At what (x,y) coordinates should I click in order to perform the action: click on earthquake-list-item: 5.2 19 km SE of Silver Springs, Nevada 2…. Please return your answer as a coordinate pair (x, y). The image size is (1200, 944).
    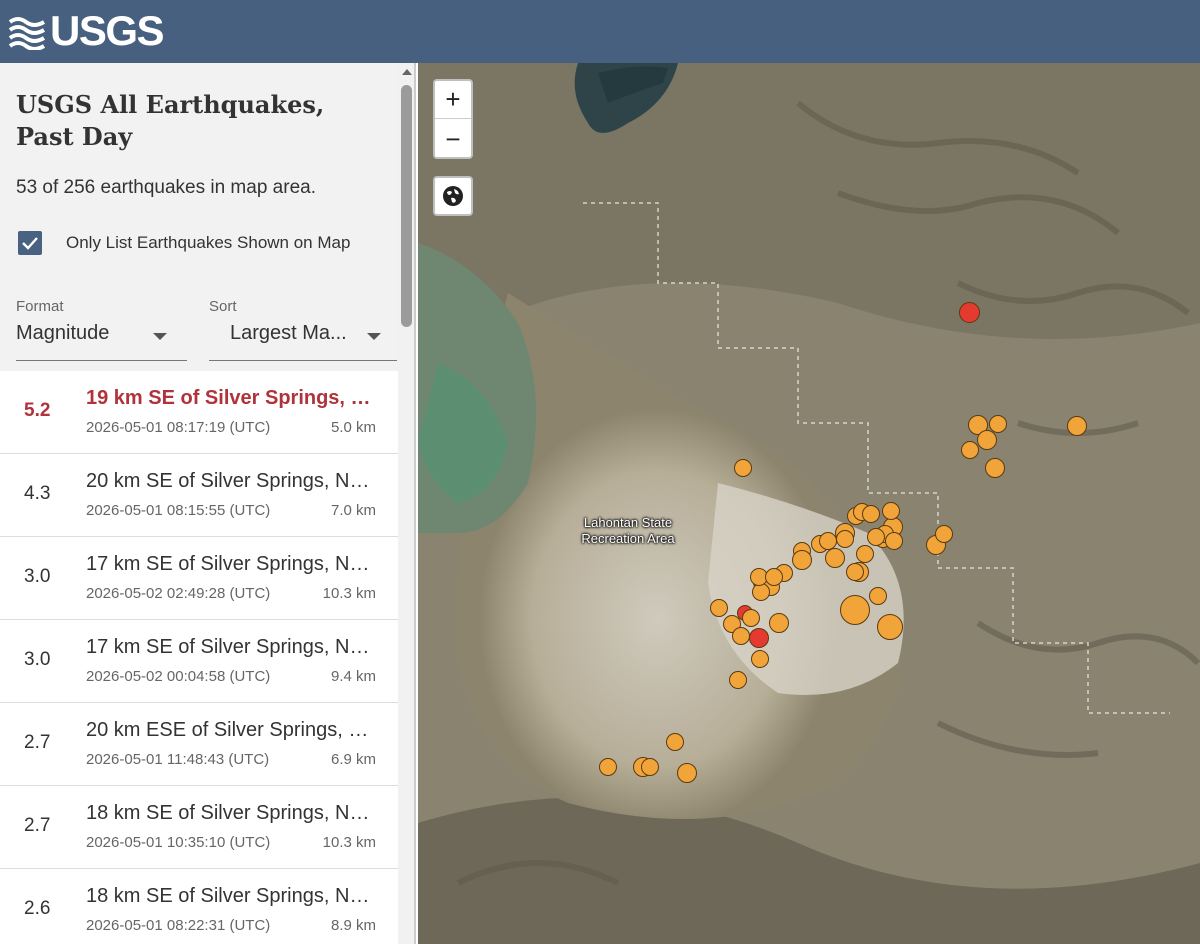
    Looking at the image, I should click on (199, 412).